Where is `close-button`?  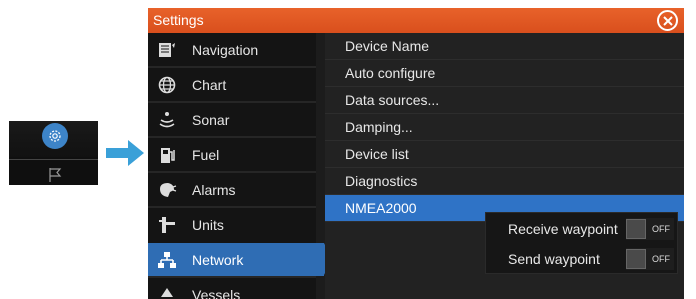
close-button is located at coordinates (667, 20).